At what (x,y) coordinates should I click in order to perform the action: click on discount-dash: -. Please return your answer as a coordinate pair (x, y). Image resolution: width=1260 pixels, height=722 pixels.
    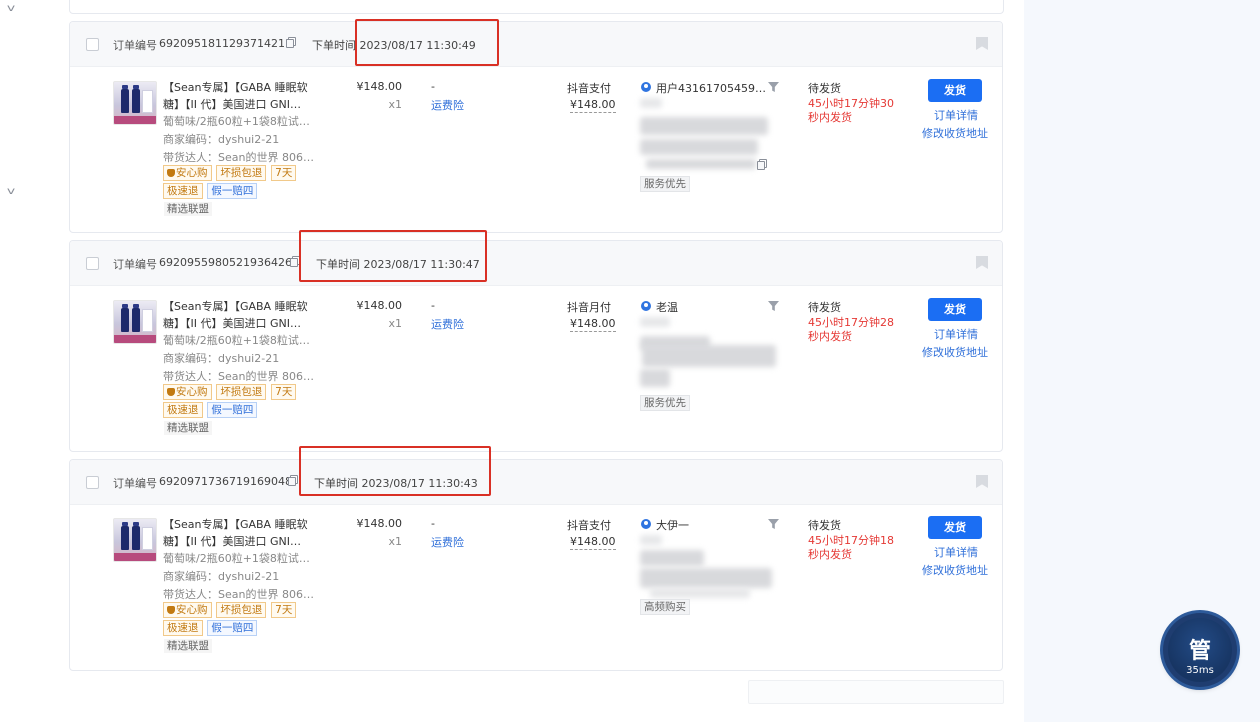
    Looking at the image, I should click on (433, 86).